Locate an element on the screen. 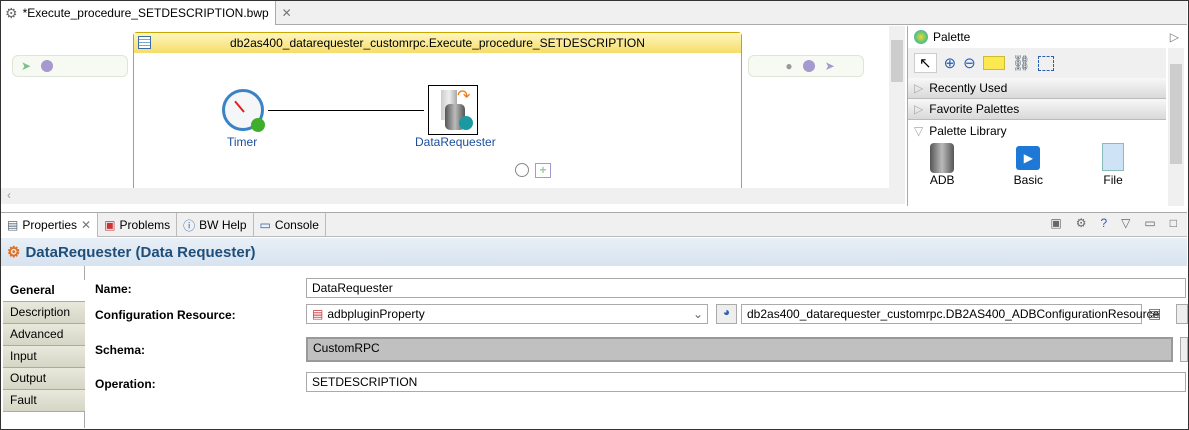 Image resolution: width=1189 pixels, height=430 pixels. view-menu-icon: ▽ is located at coordinates (1125, 223).